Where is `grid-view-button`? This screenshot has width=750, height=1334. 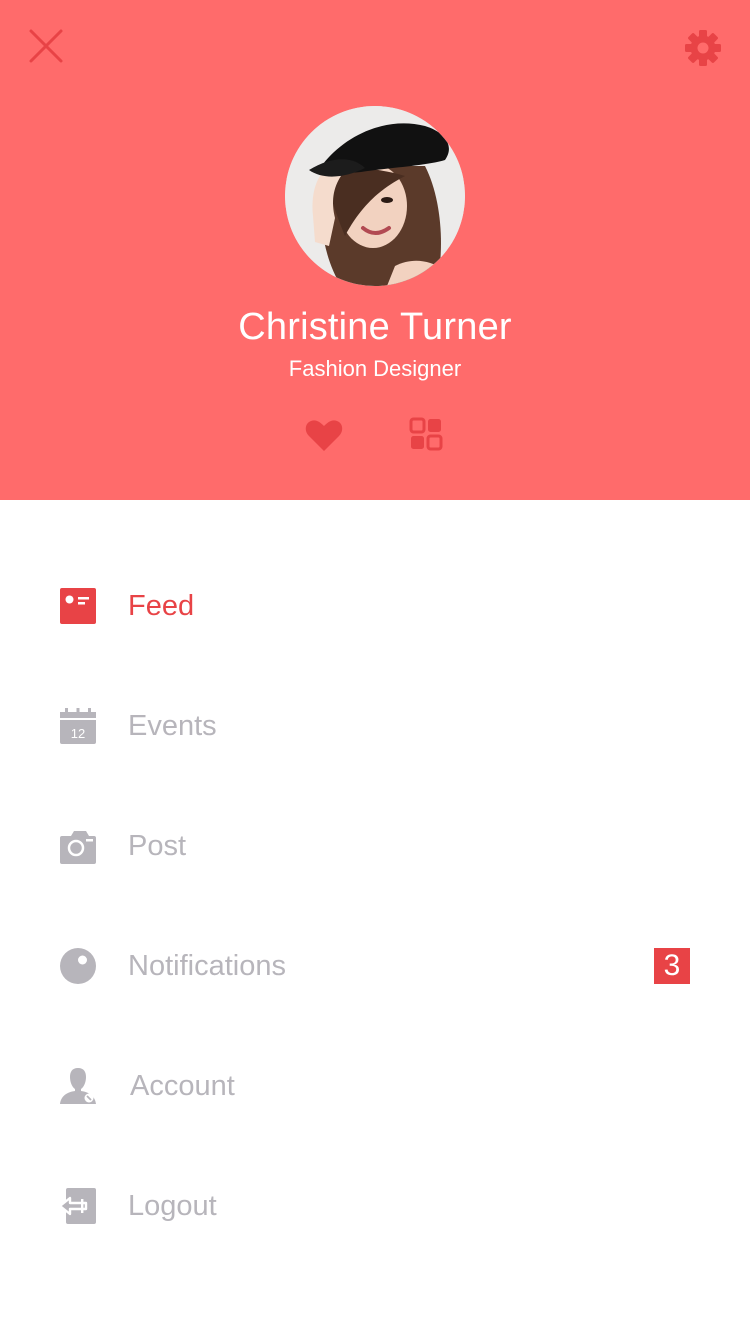
grid-view-button is located at coordinates (426, 434).